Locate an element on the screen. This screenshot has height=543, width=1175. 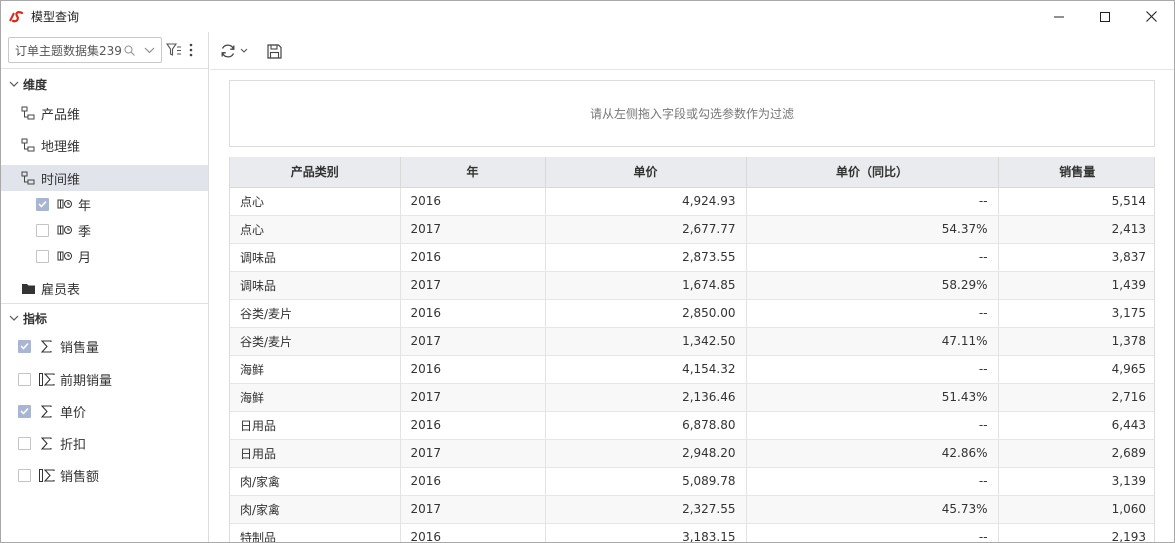
measure-label: 前期销量 is located at coordinates (86, 381).